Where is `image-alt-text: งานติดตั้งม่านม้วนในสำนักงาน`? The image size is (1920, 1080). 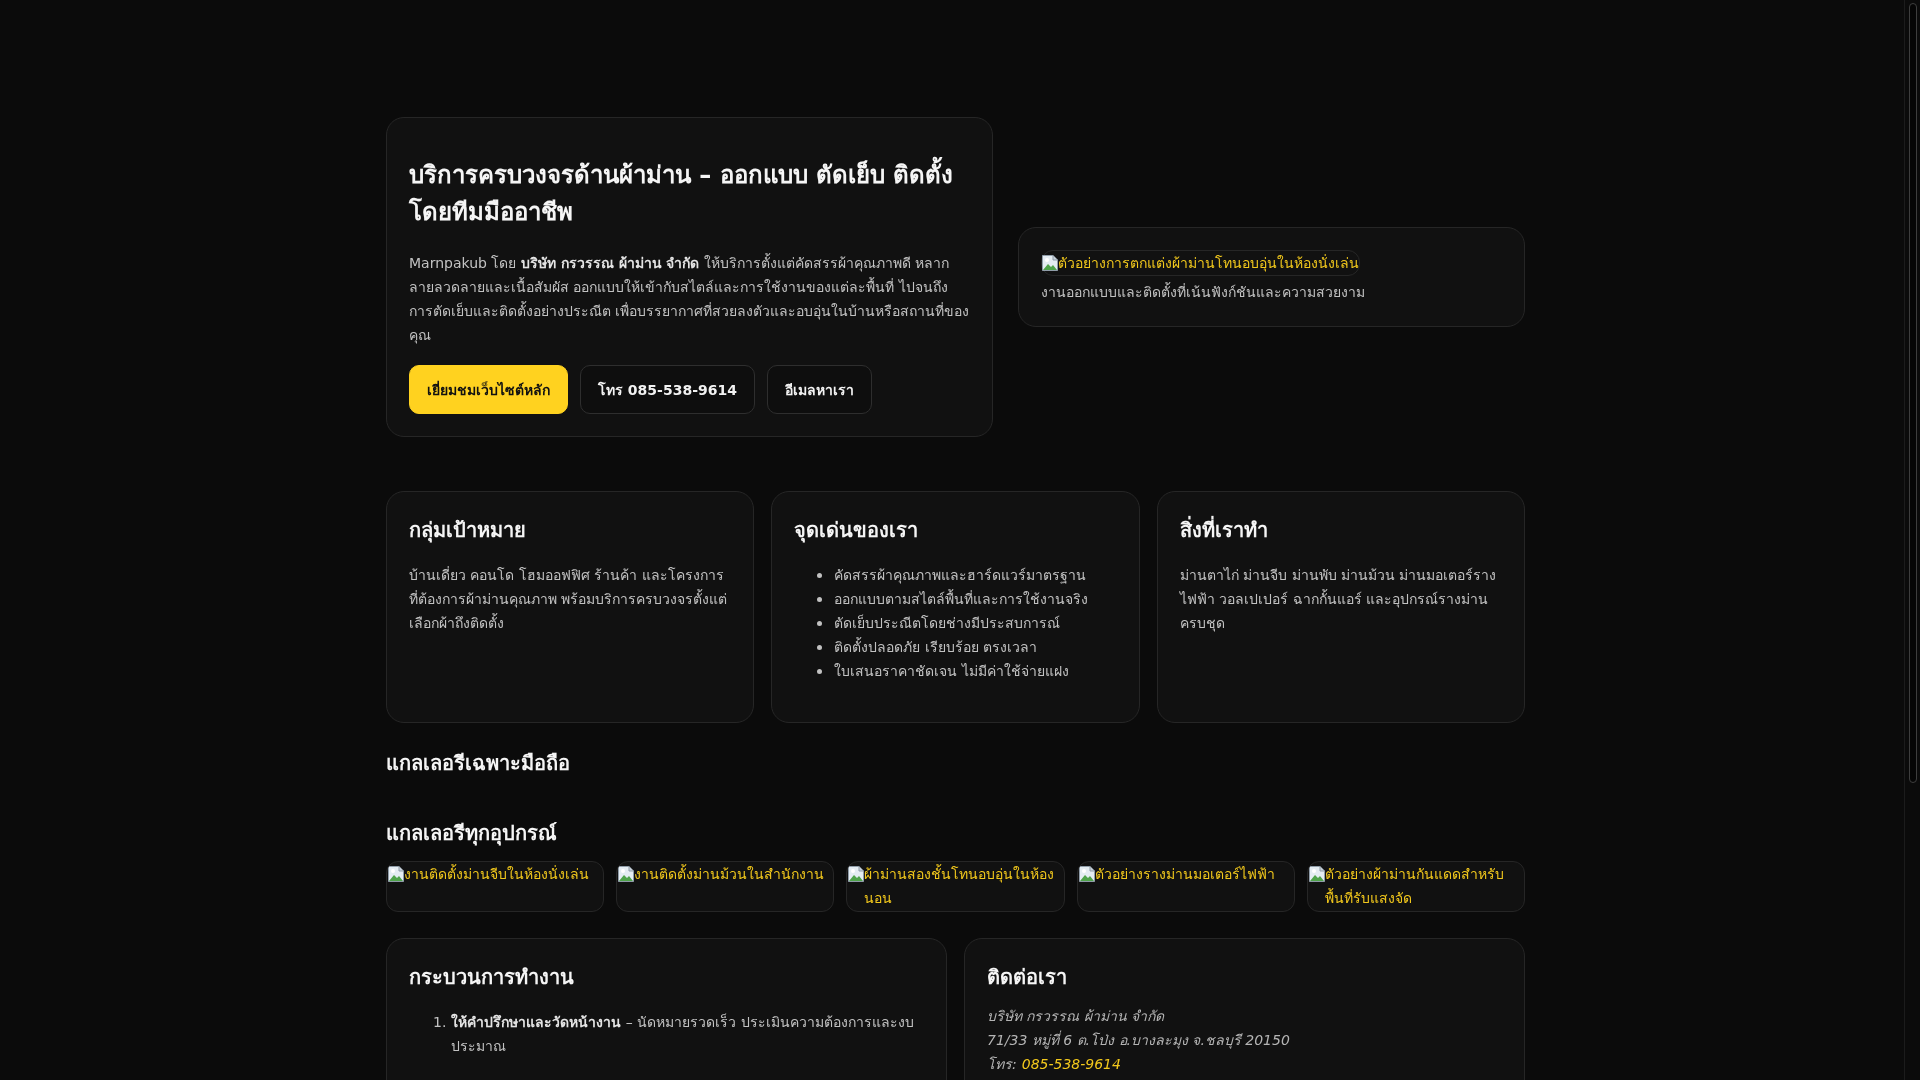 image-alt-text: งานติดตั้งม่านม้วนในสำนักงาน is located at coordinates (730, 873).